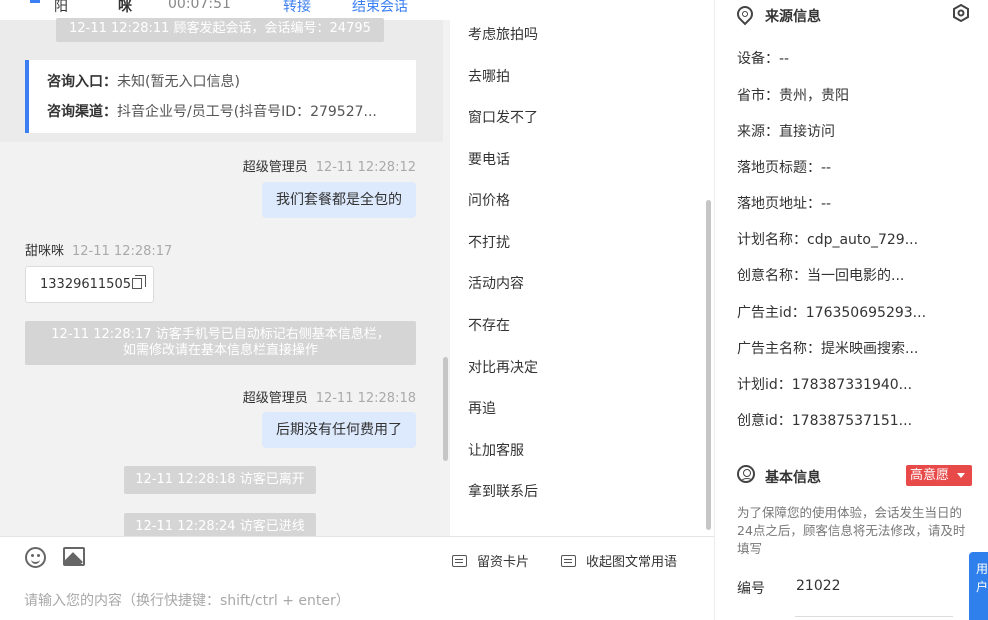 The image size is (988, 620). Describe the element at coordinates (482, 408) in the screenshot. I see `quick-reply-item: 再追` at that location.